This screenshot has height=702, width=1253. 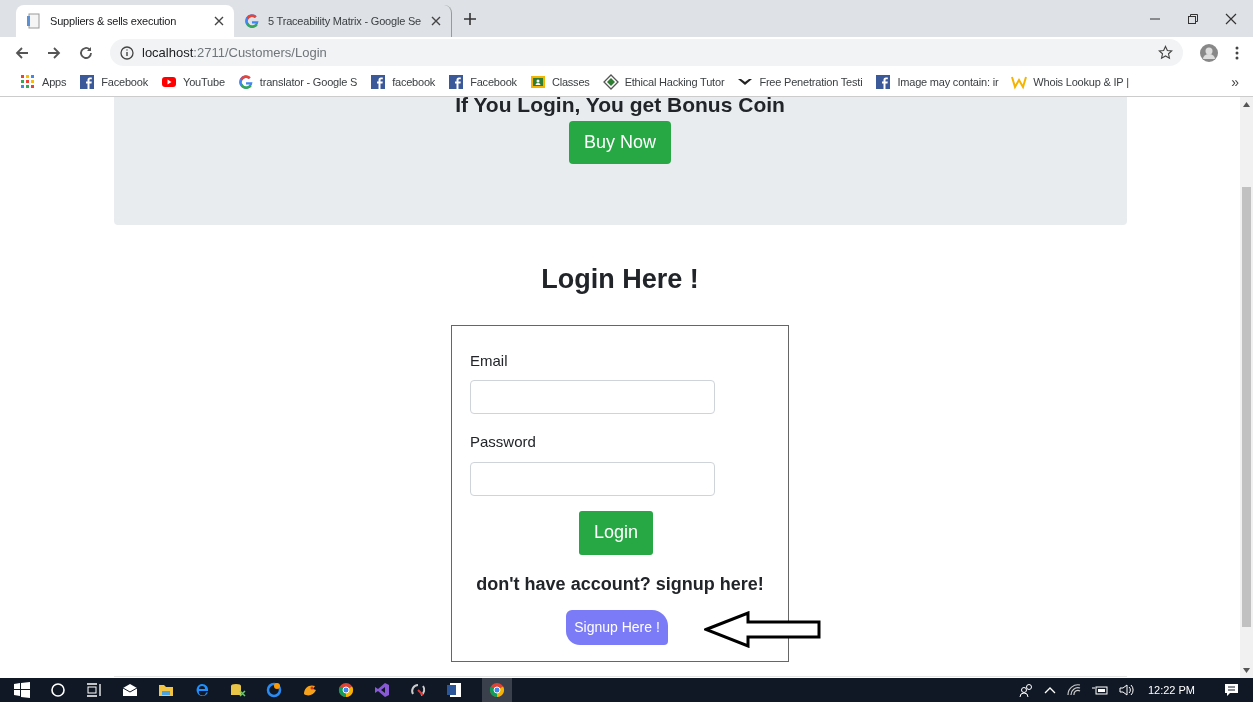 I want to click on page-icon, so click(x=34, y=21).